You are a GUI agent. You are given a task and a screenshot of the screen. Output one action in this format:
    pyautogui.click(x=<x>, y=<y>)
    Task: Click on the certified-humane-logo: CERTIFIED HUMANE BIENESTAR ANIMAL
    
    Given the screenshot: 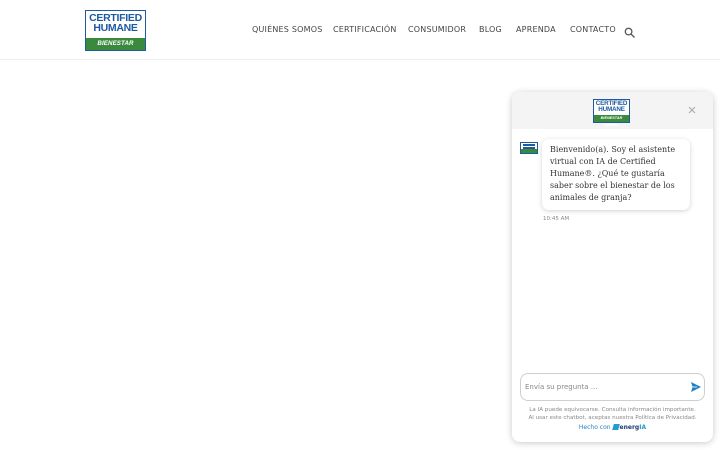 What is the action you would take?
    pyautogui.click(x=115, y=34)
    